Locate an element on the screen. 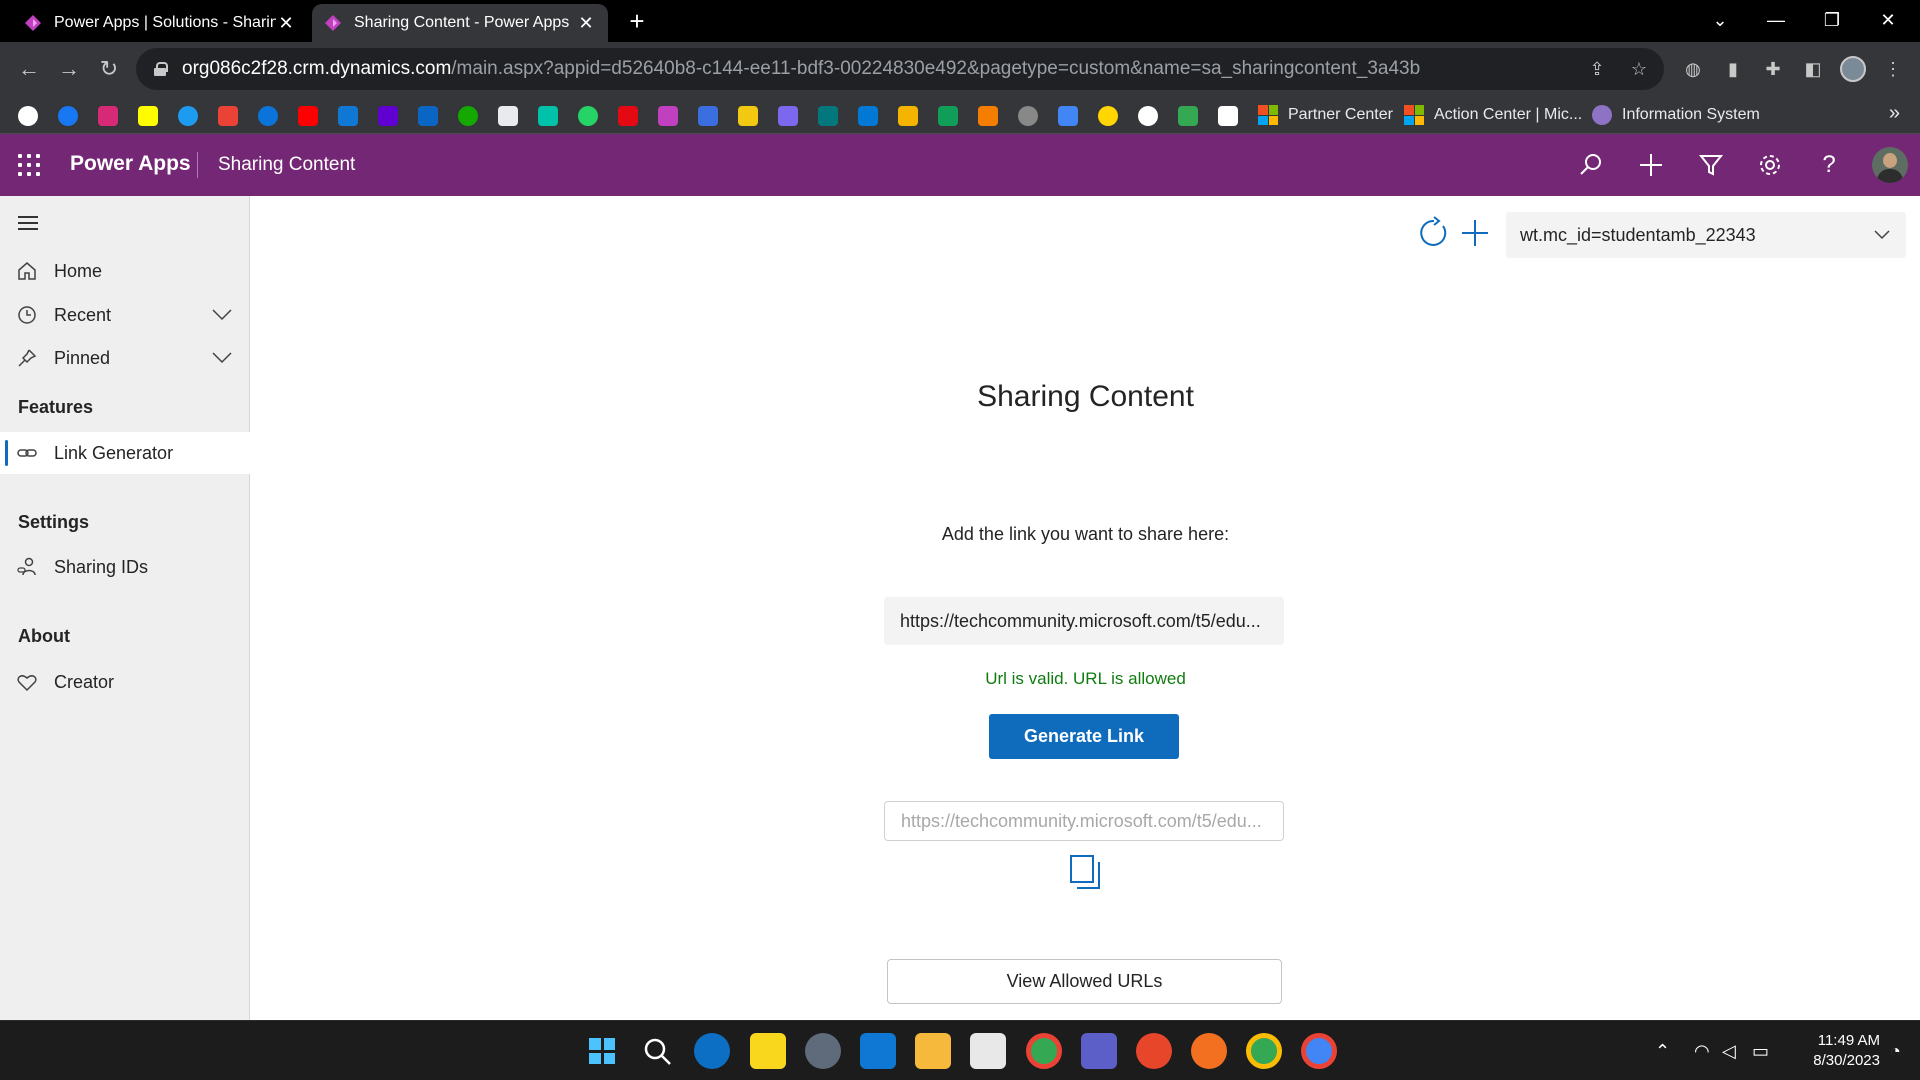  side-panel-icon: ◧ is located at coordinates (1813, 69).